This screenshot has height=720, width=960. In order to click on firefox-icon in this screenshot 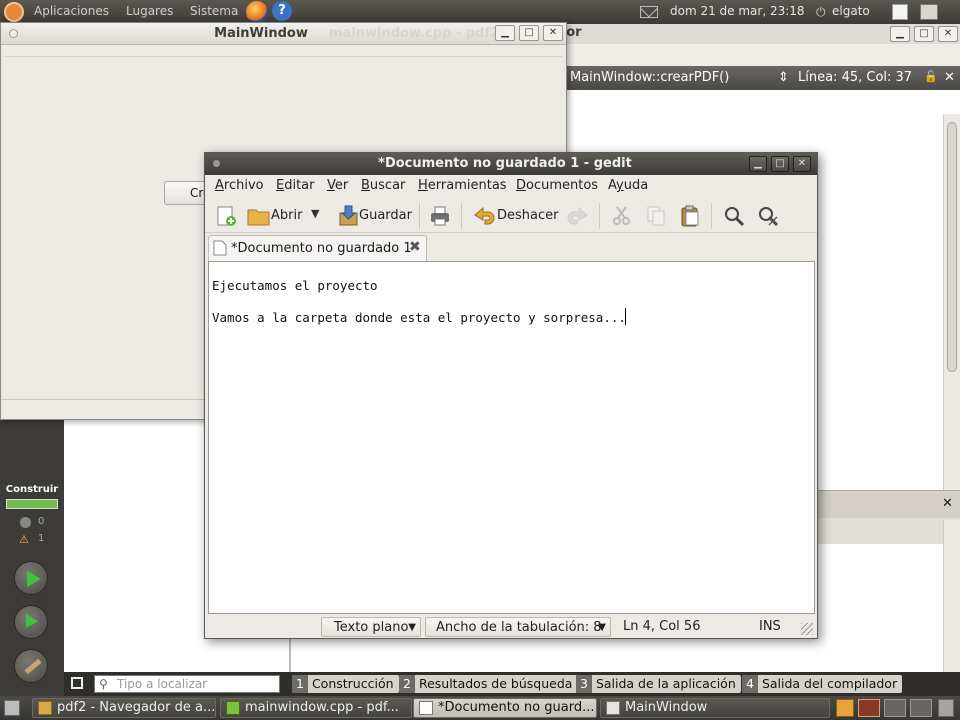, I will do `click(257, 12)`.